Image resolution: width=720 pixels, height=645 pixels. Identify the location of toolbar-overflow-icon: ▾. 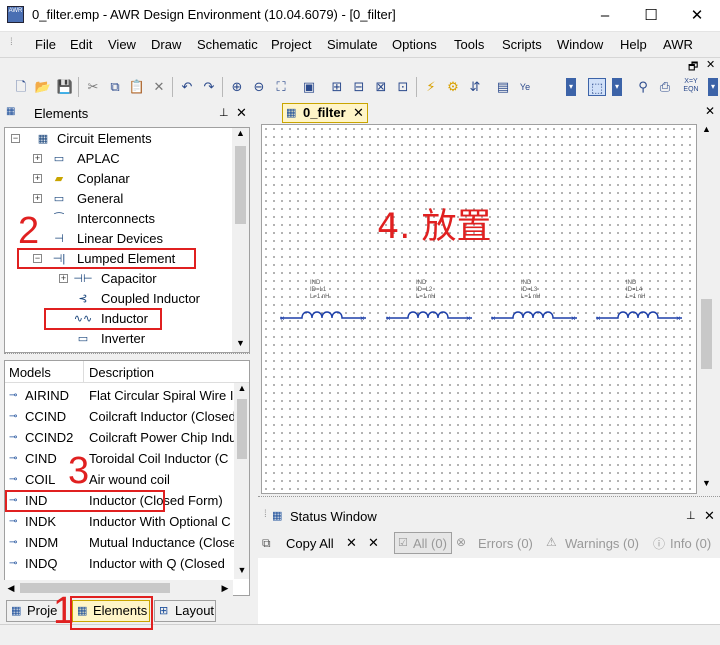
(571, 87).